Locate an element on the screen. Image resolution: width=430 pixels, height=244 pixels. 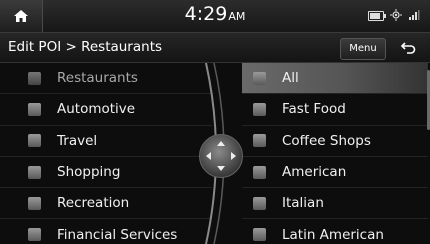
clock: 4:29AM is located at coordinates (215, 14).